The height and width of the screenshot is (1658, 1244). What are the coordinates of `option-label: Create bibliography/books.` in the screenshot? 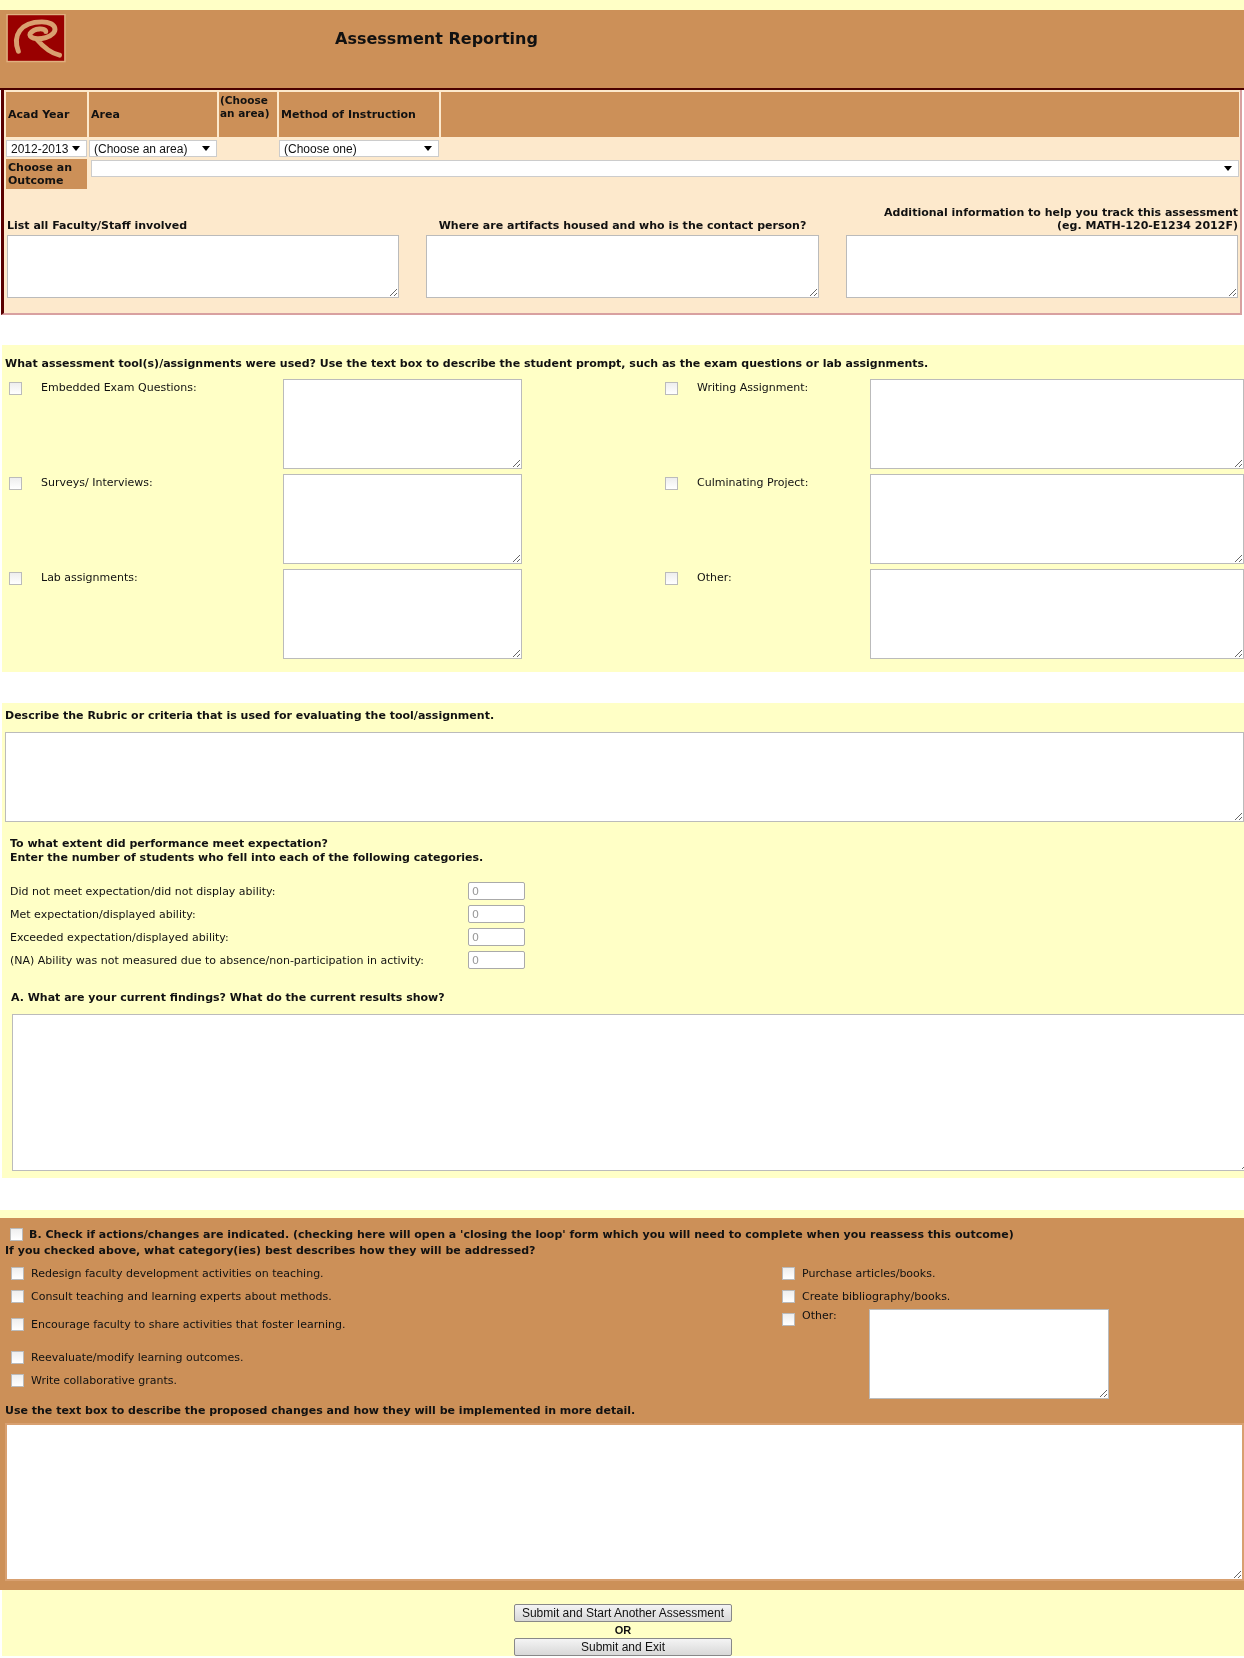 It's located at (876, 1296).